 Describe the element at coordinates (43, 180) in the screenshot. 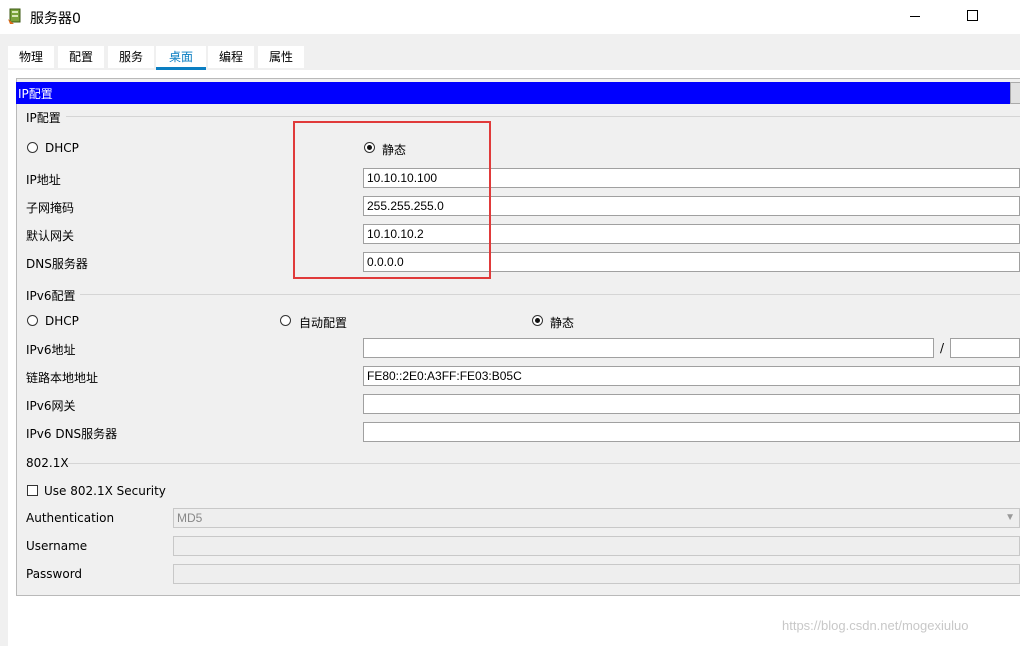

I see `ip-address-label: IP地址` at that location.